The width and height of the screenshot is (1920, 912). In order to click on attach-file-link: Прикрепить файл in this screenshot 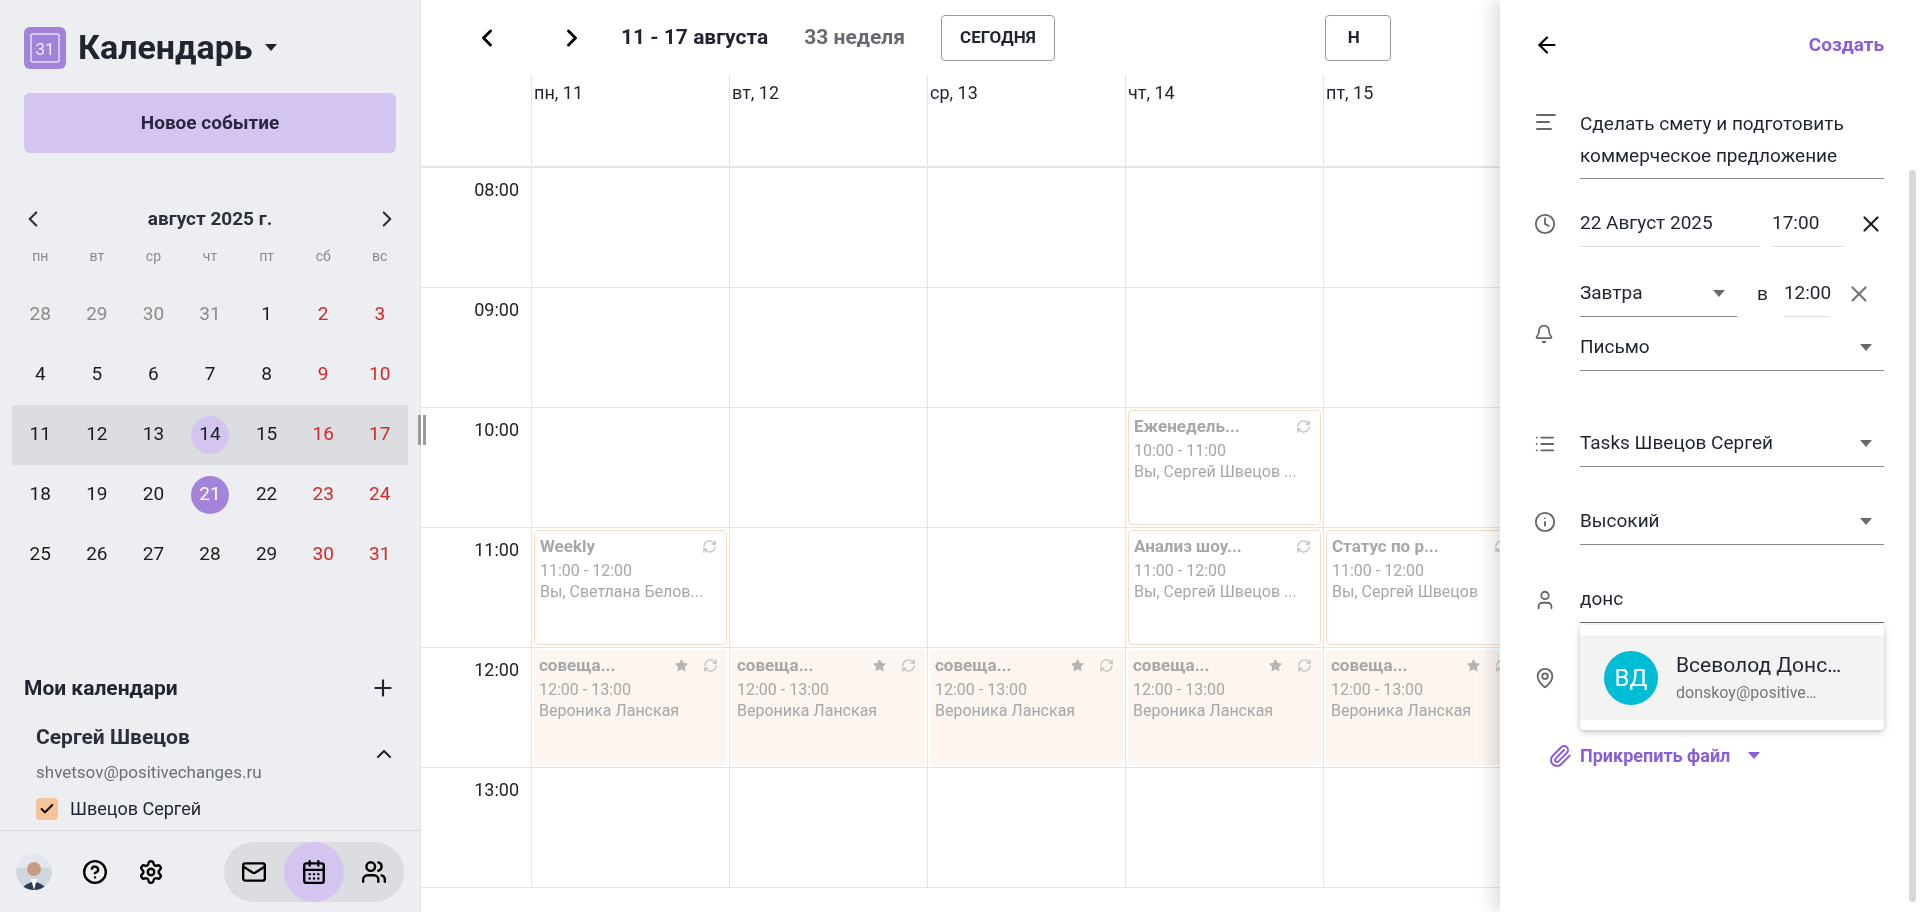, I will do `click(1655, 755)`.